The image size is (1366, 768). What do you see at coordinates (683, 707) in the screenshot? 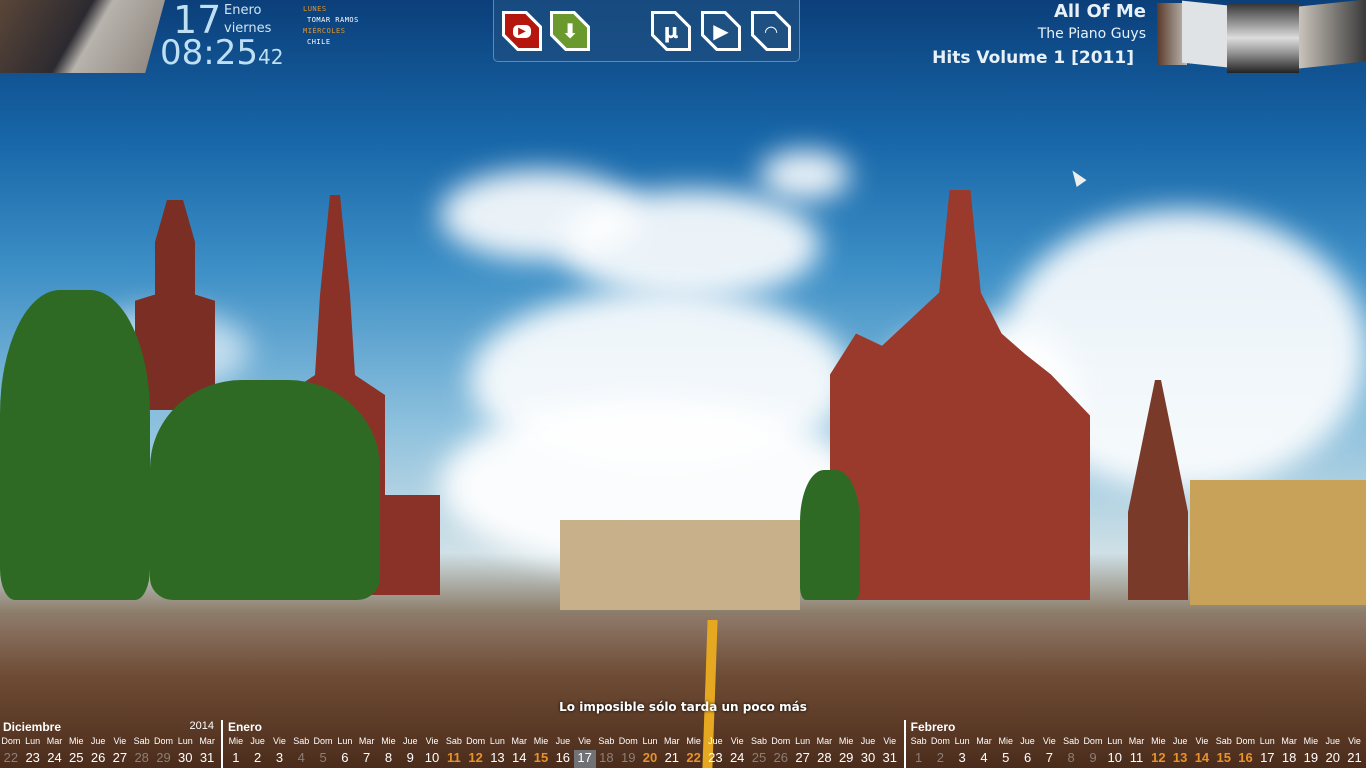
I see `quote-text: Lo imposible sólo tarda un poco más` at bounding box center [683, 707].